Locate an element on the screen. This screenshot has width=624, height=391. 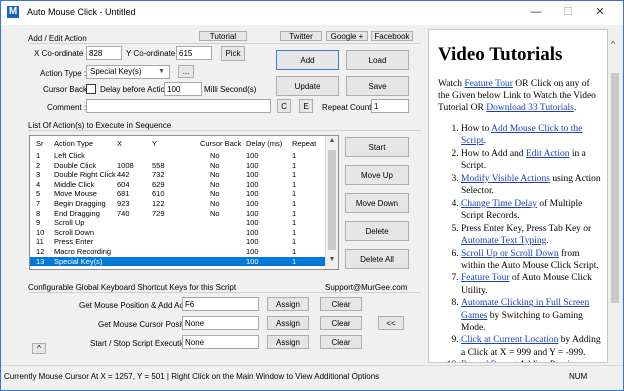
tutorial-link: Edit Action is located at coordinates (548, 154).